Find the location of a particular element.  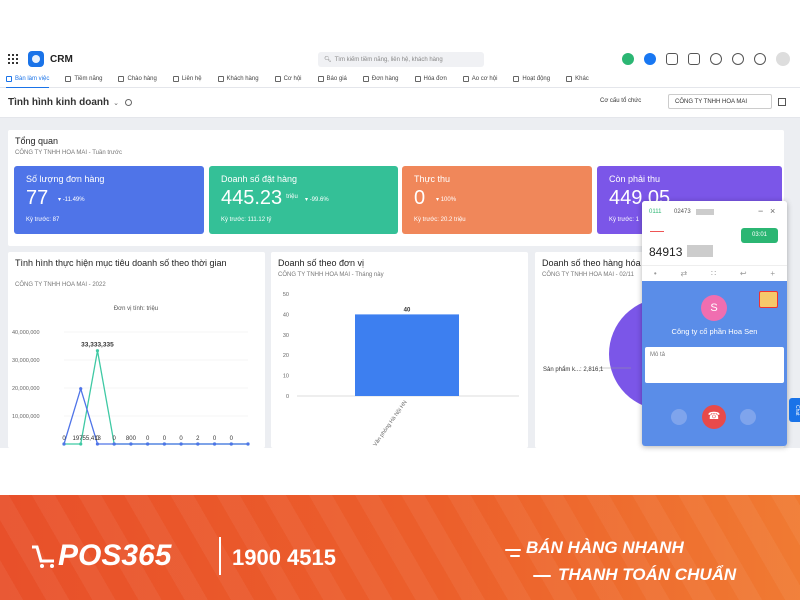

nav-item-opportunity-pool: Ao cơ hội is located at coordinates (479, 79).